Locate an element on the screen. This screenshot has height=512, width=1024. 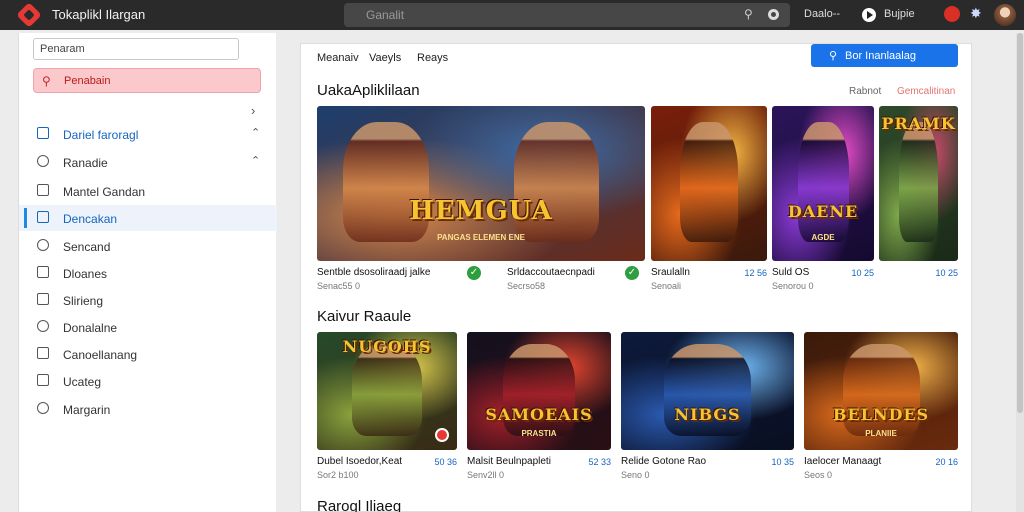
game-cover-image: HEMGUA PANGAS ELEMEN ENE is located at coordinates (481, 183).